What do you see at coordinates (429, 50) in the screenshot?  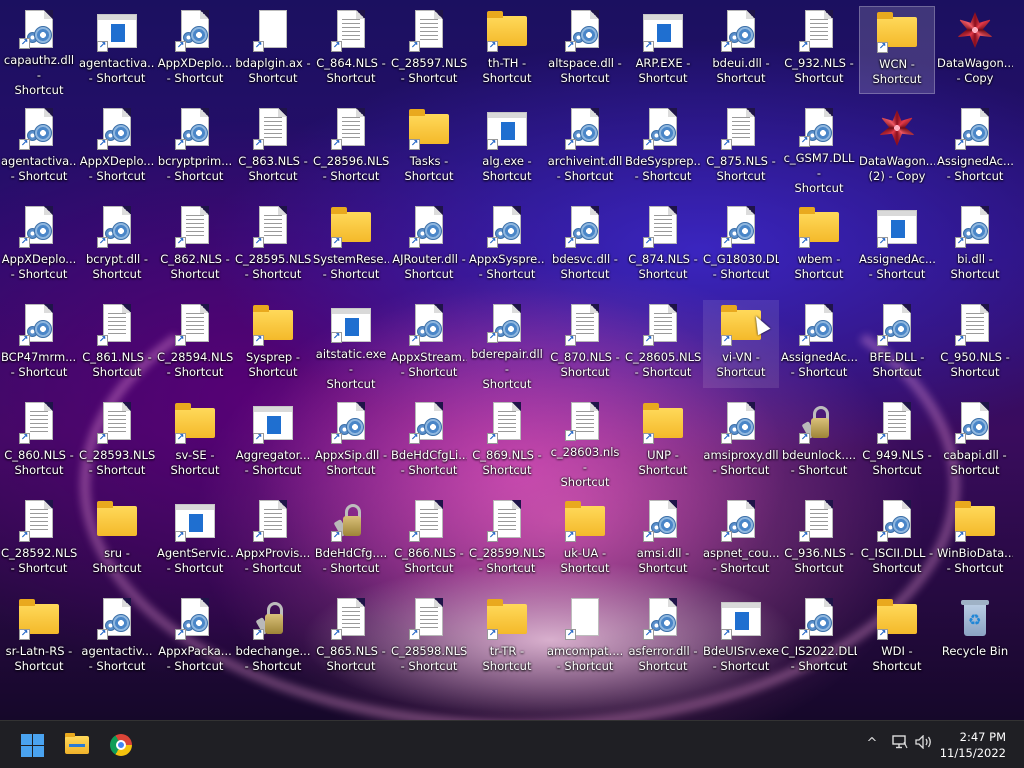 I see `desktop-icon: ↗ C_28597.NLS - Shortcut` at bounding box center [429, 50].